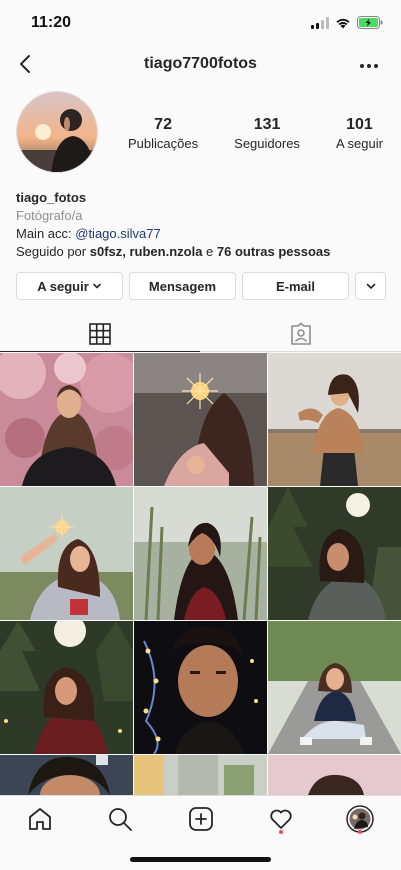 The width and height of the screenshot is (401, 870). What do you see at coordinates (201, 234) in the screenshot?
I see `bio-main-account-line: Main acc: @tiago.silva77` at bounding box center [201, 234].